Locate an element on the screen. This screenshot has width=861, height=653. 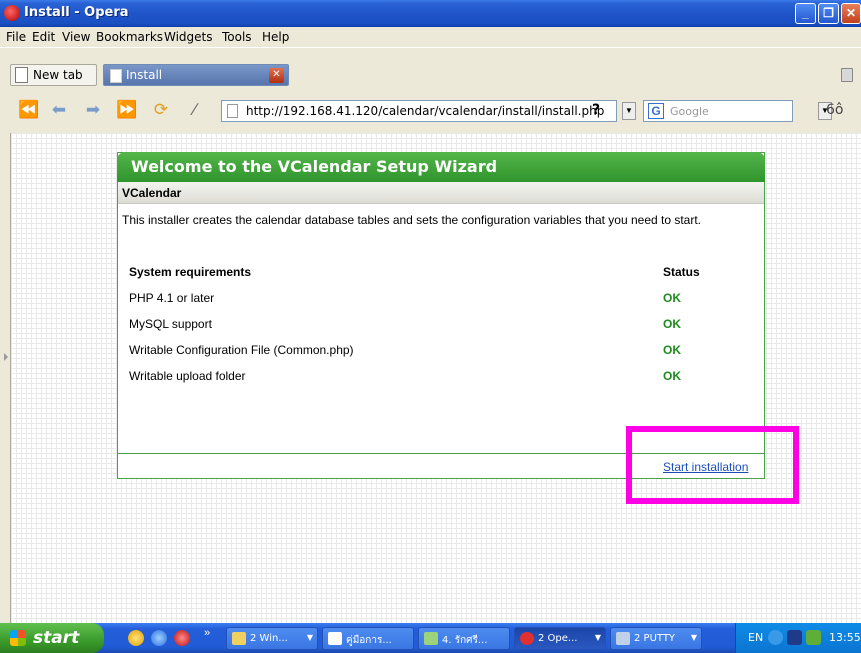
tray-app-icon is located at coordinates (813, 637).